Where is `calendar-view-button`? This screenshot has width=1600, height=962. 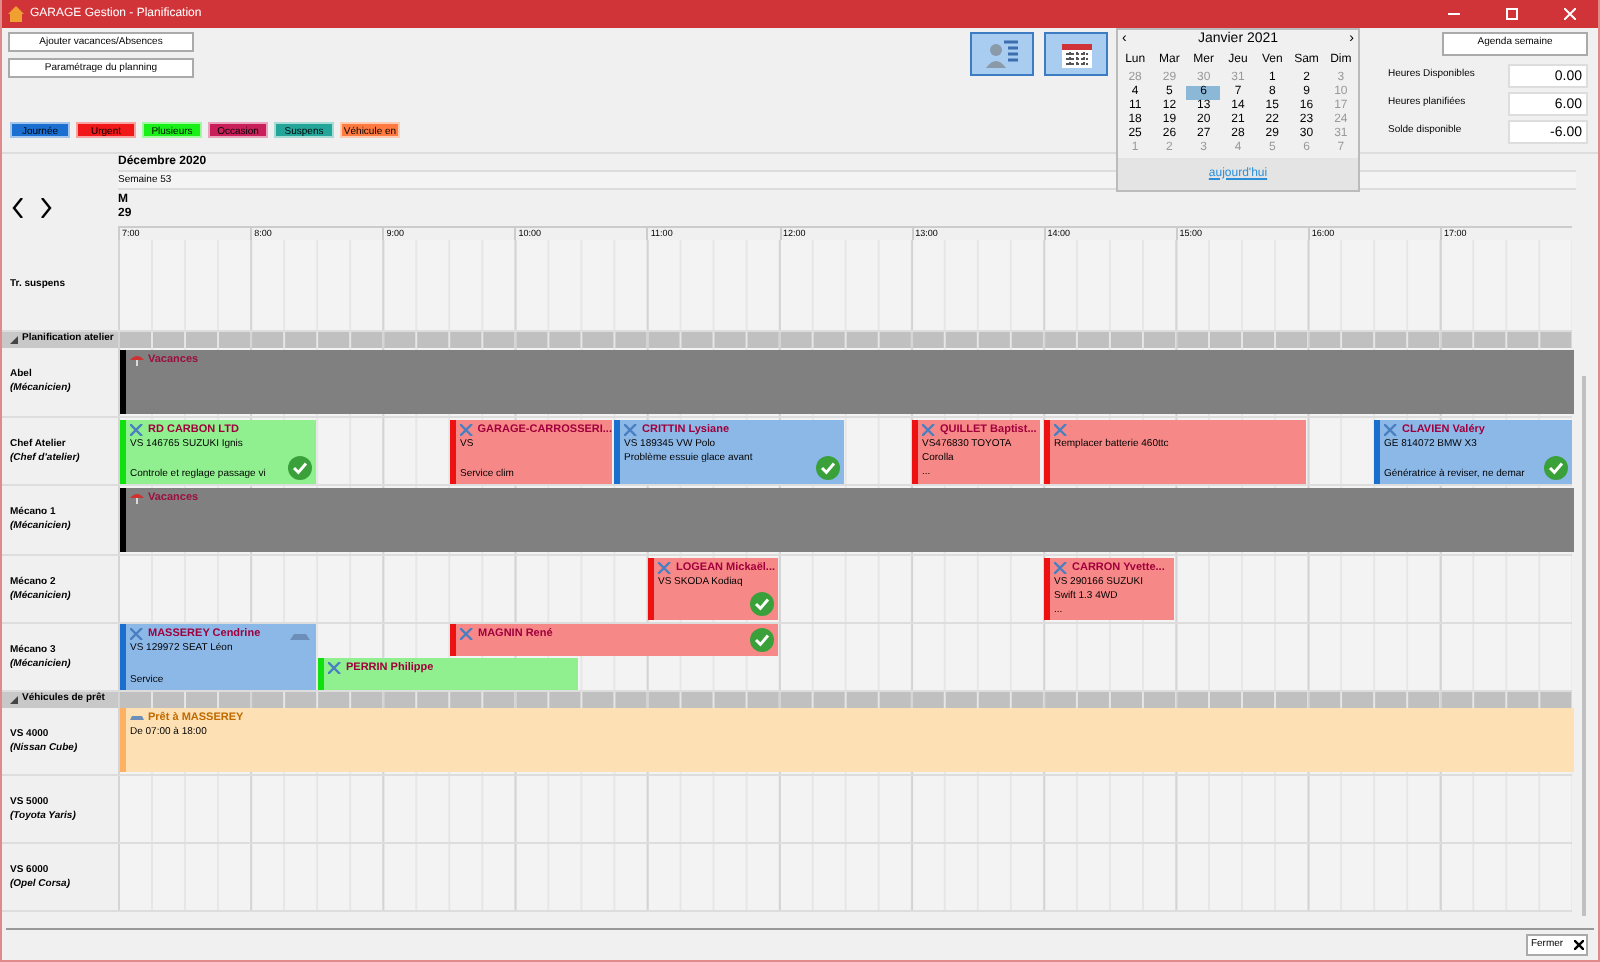 calendar-view-button is located at coordinates (1076, 54).